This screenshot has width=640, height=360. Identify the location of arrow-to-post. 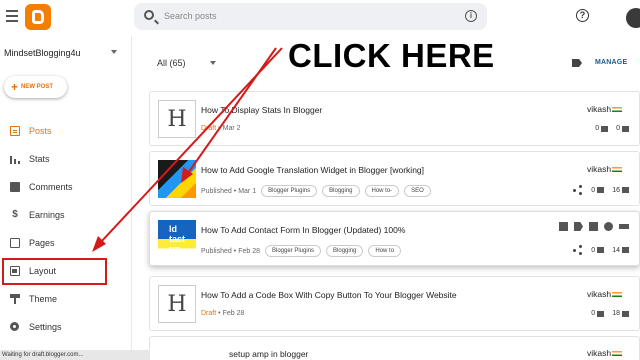
(231, 112).